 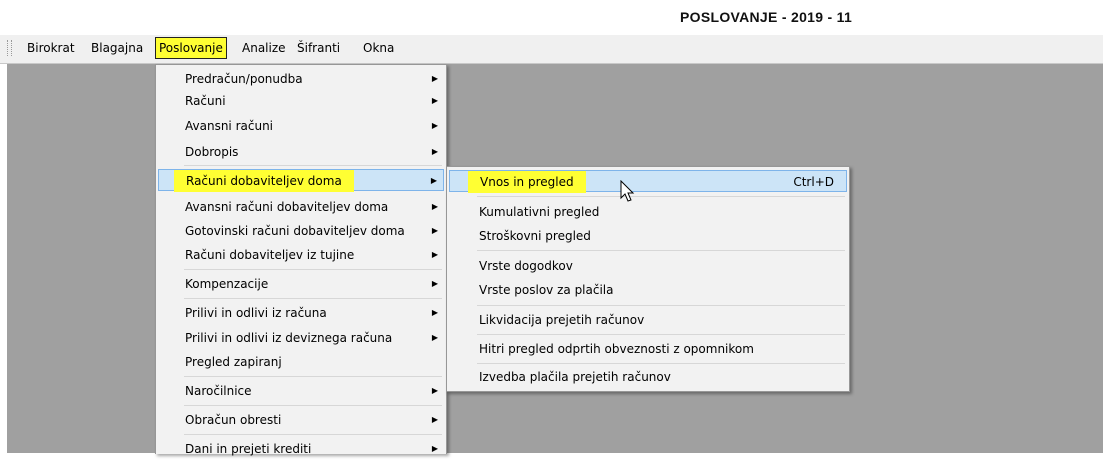 I want to click on menu-item-label: Dobropis, so click(x=212, y=152).